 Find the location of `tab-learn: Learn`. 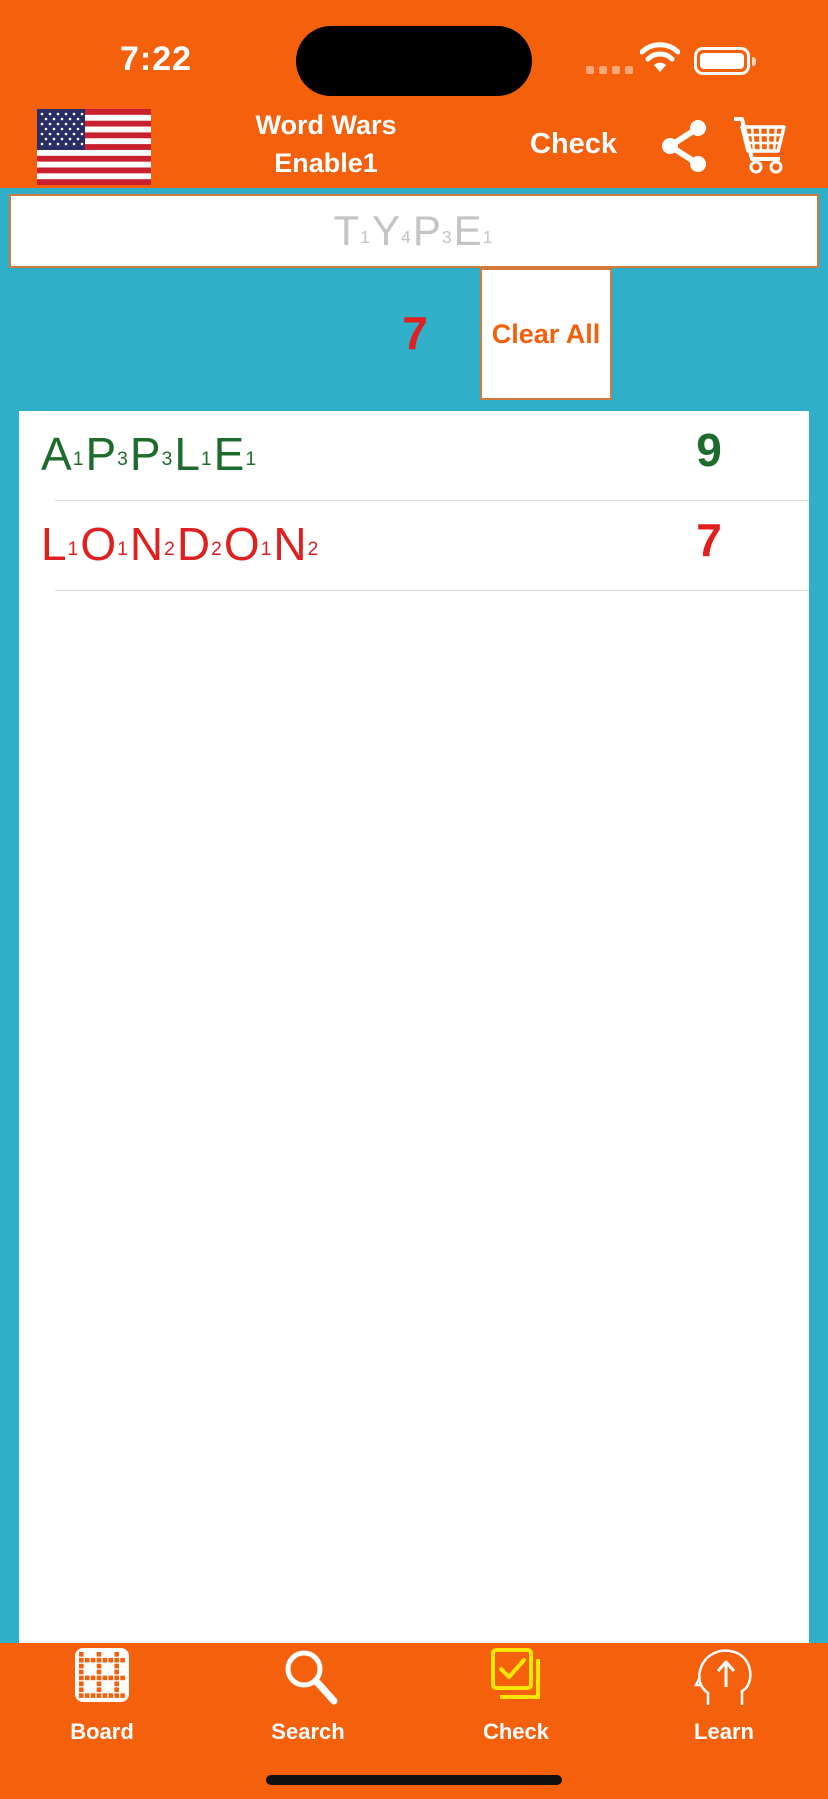

tab-learn: Learn is located at coordinates (724, 1708).